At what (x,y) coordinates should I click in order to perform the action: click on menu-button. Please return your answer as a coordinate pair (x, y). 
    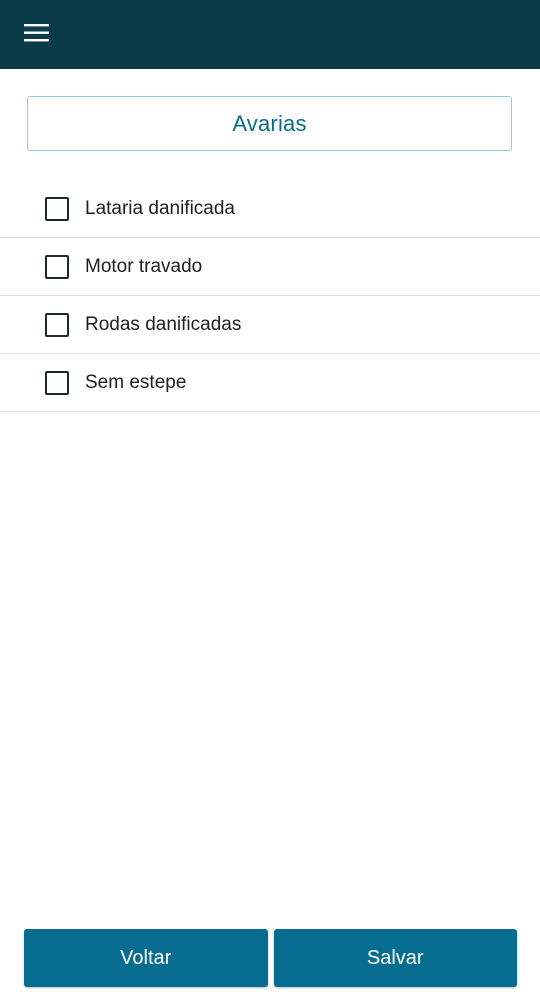
    Looking at the image, I should click on (37, 33).